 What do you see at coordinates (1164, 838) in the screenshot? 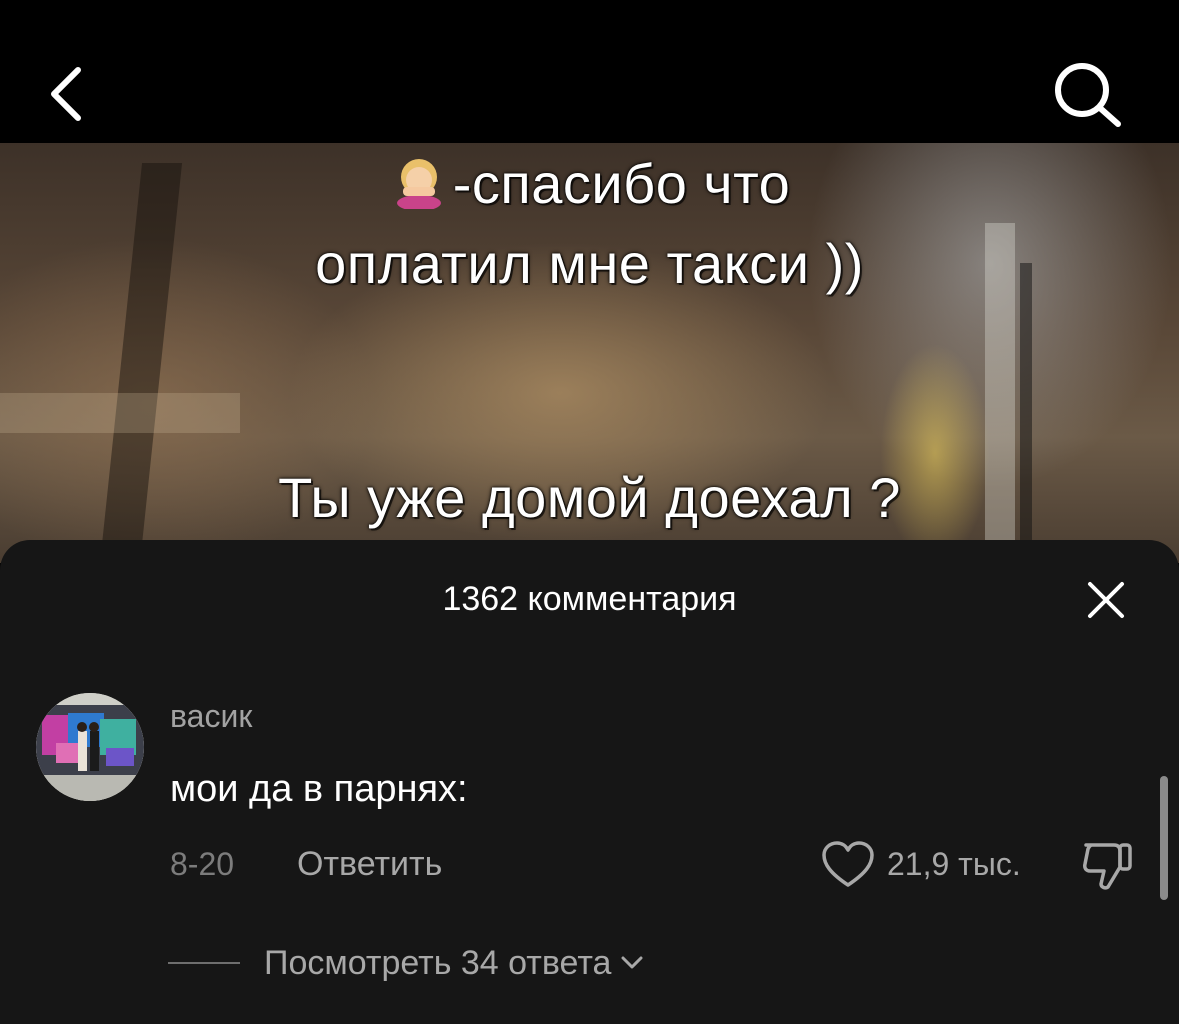
I see `scrollbar` at bounding box center [1164, 838].